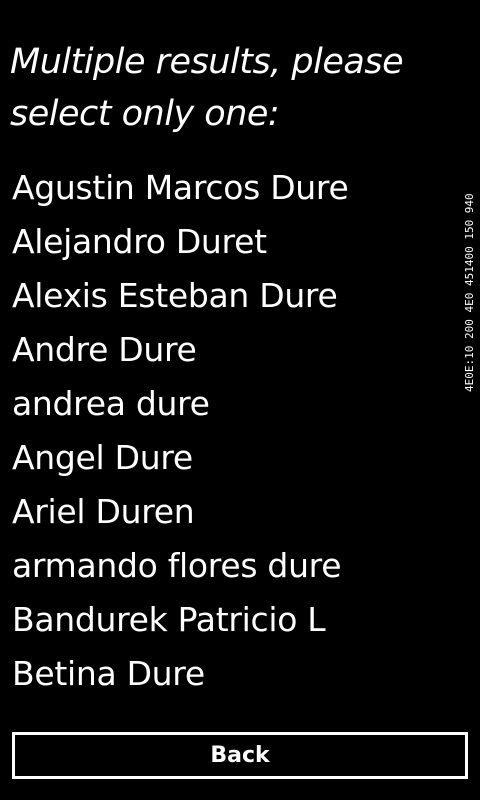 The image size is (480, 800). Describe the element at coordinates (232, 566) in the screenshot. I see `result-item: armando flores dure` at that location.